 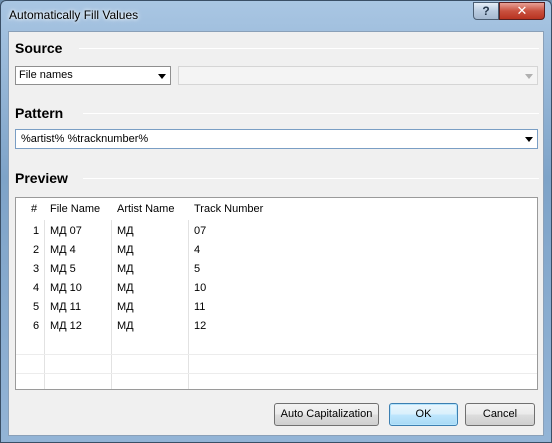 I want to click on table-header: # File Name Artist Name Track Number, so click(x=276, y=209).